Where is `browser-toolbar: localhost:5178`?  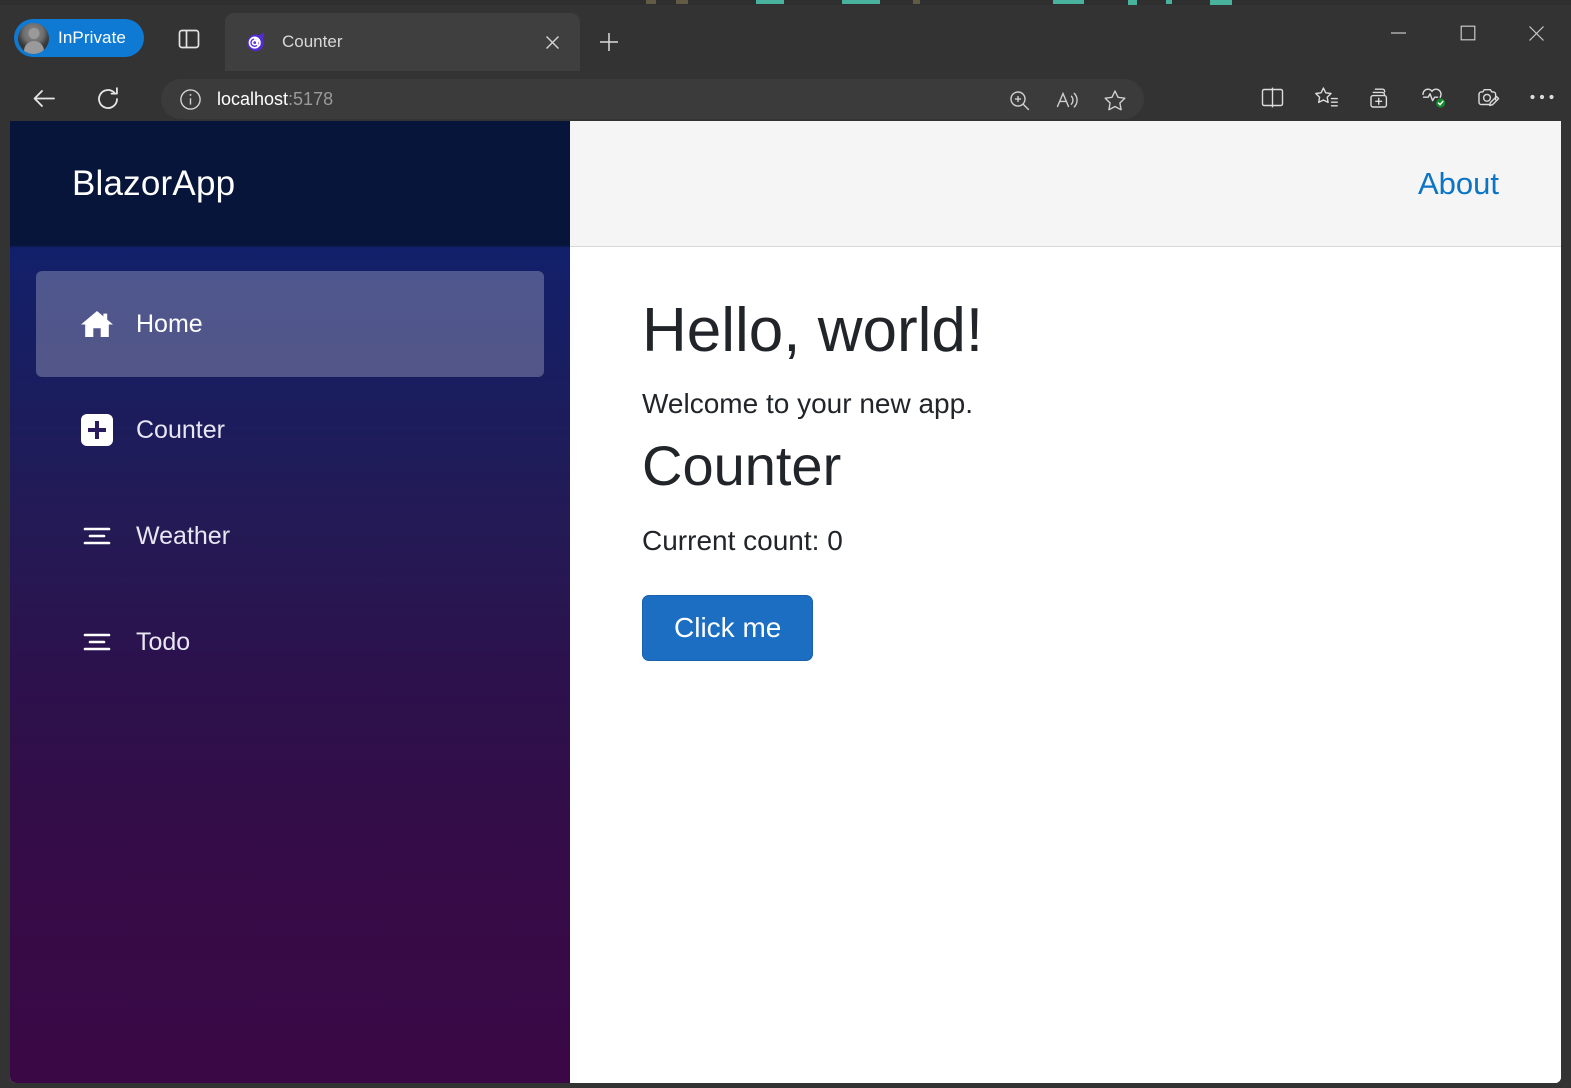 browser-toolbar: localhost:5178 is located at coordinates (785, 98).